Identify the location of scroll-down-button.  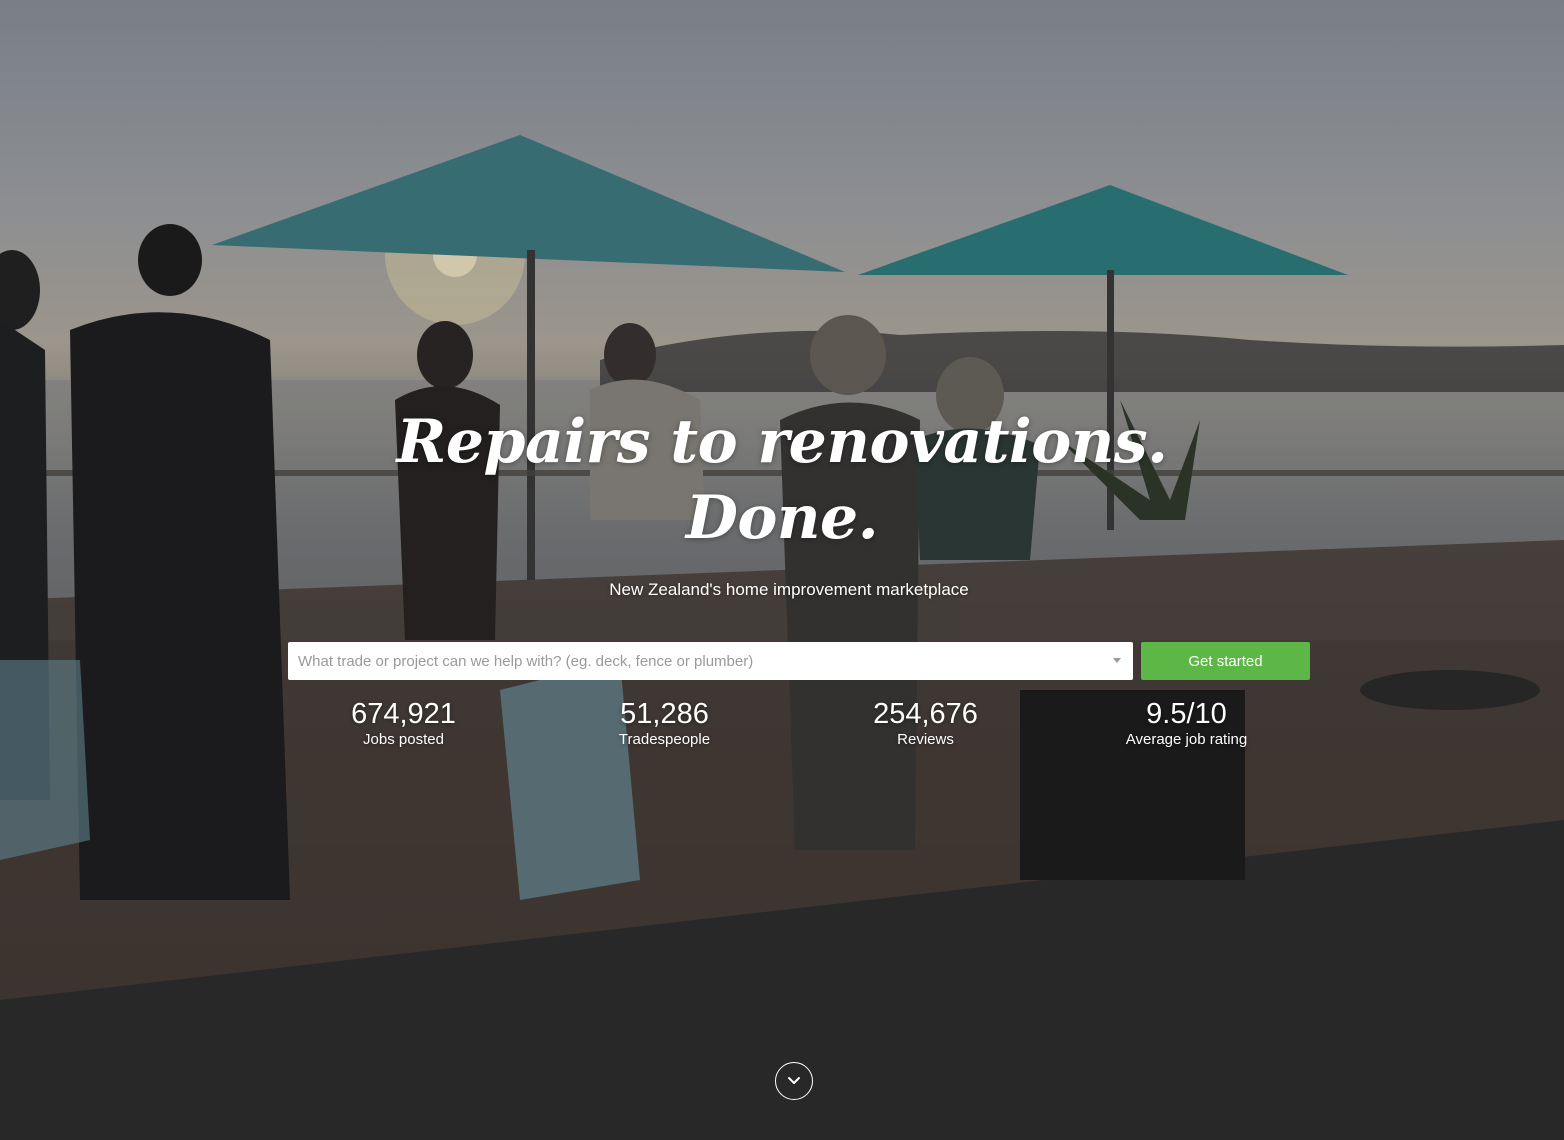
(794, 1081).